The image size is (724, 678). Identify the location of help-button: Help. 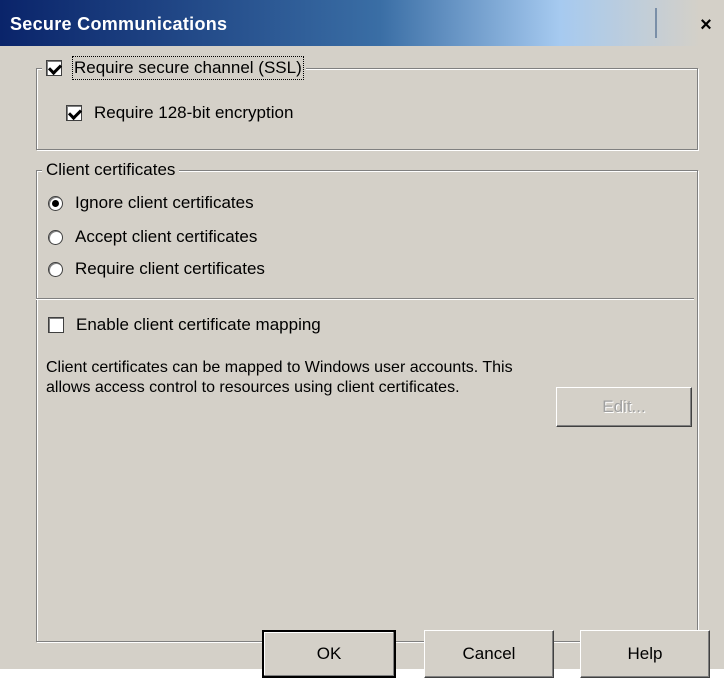
(645, 654).